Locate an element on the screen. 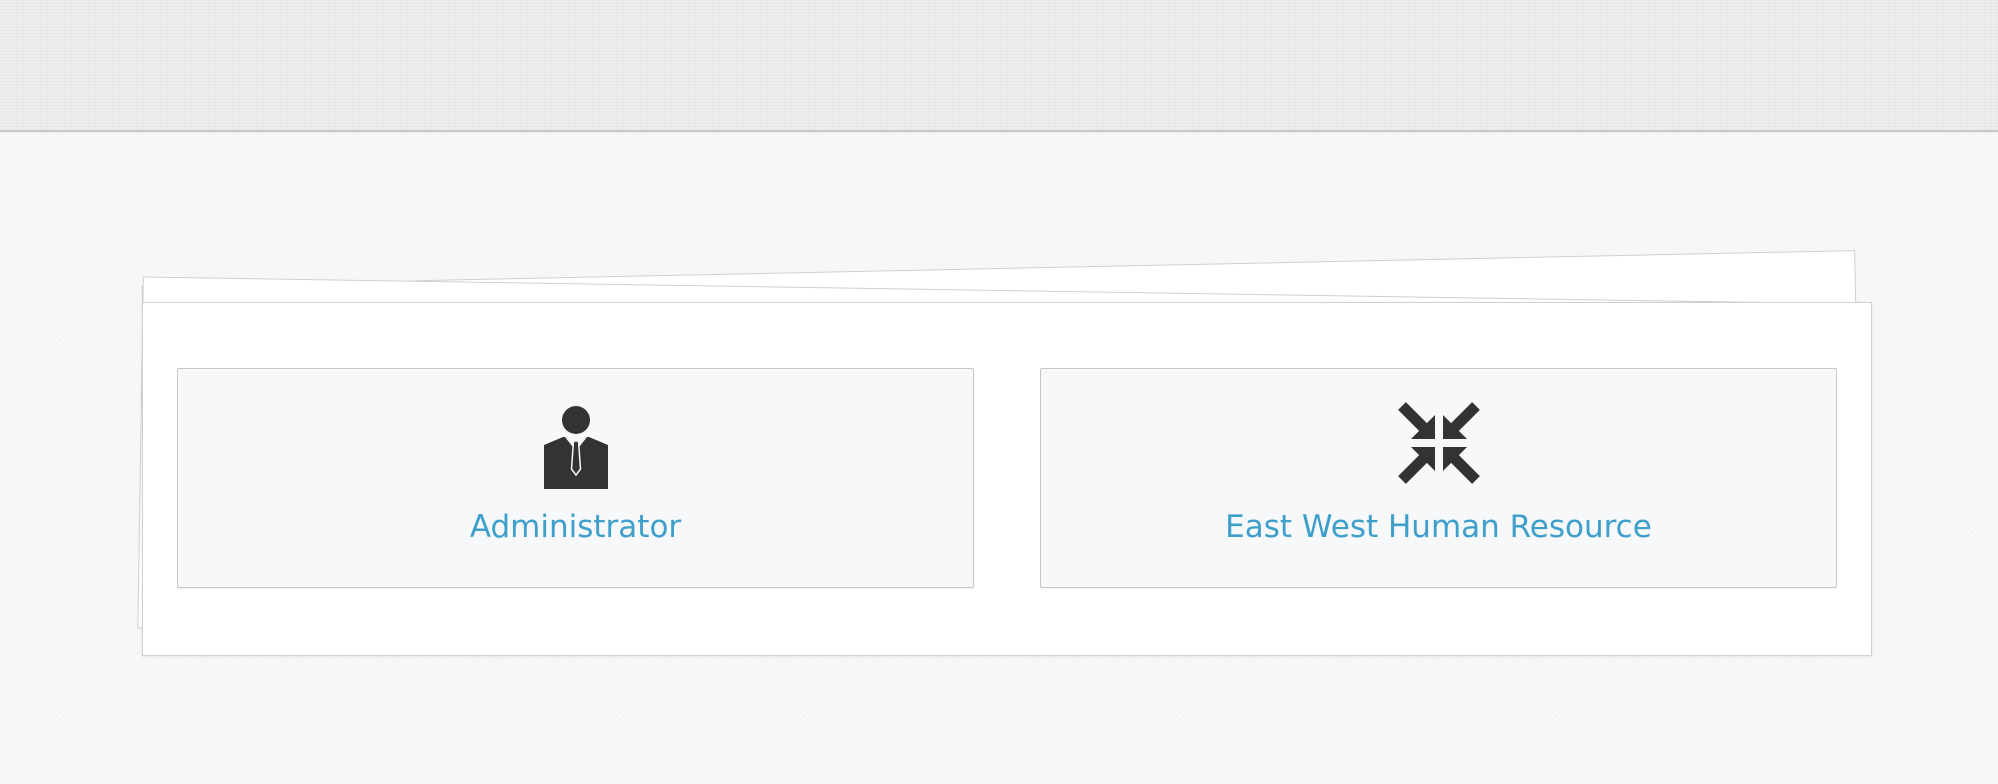 Image resolution: width=1998 pixels, height=784 pixels. role-label-administrator: Administrator is located at coordinates (575, 527).